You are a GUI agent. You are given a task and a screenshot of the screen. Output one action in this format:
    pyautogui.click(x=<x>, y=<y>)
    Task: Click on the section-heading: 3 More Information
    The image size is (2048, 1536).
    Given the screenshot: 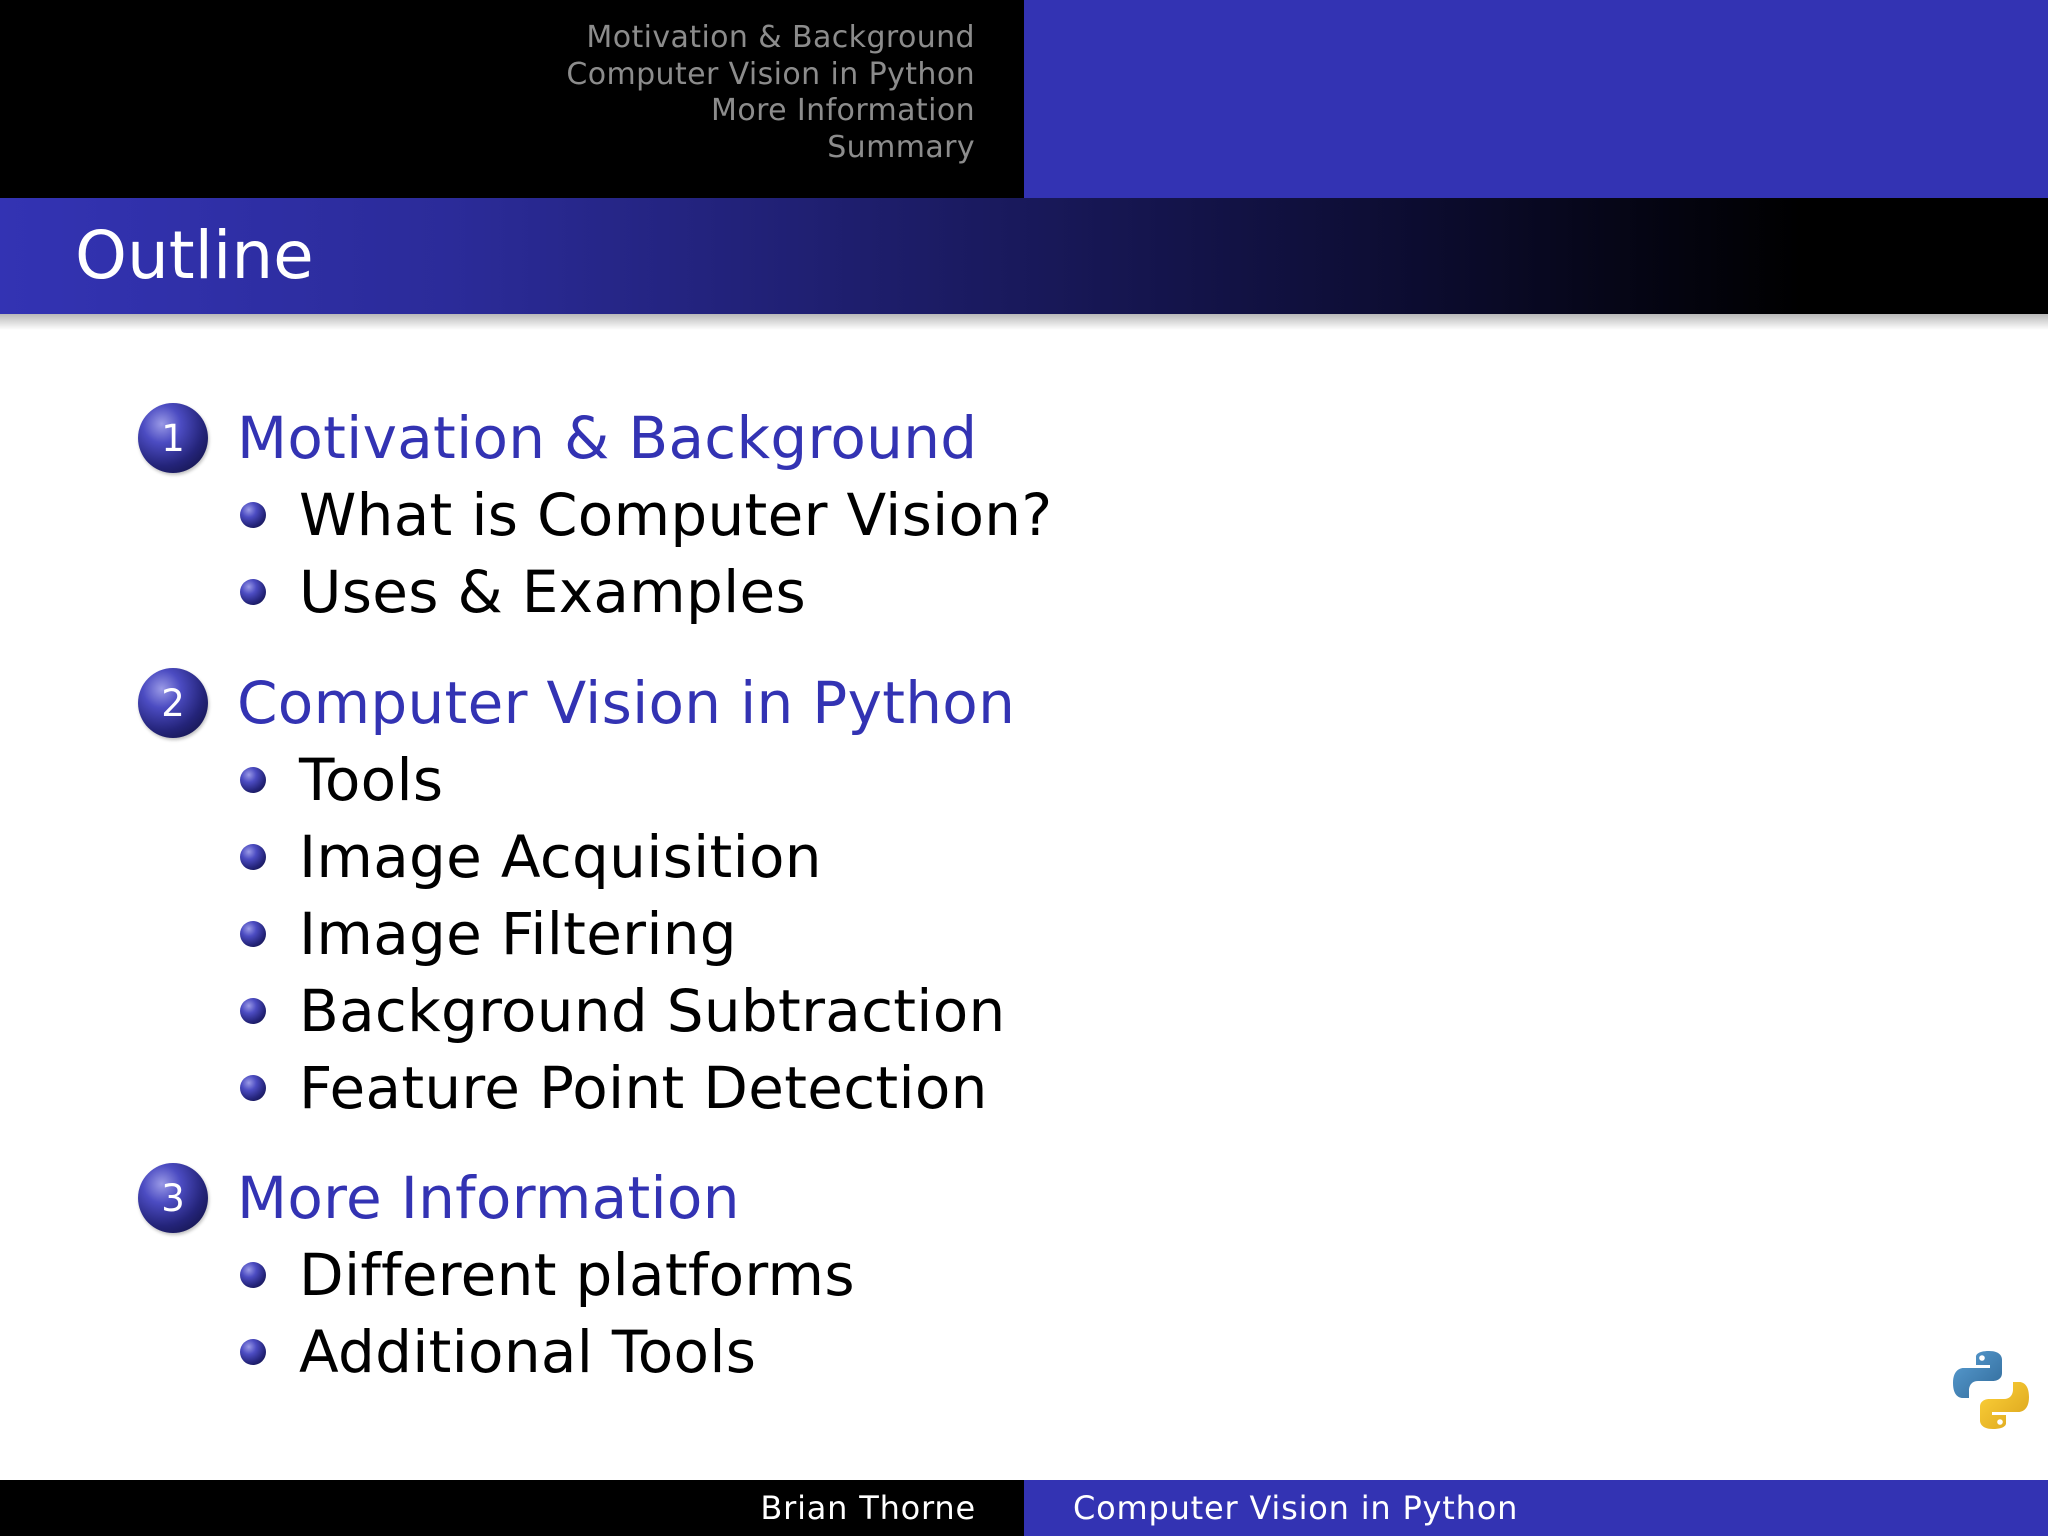 What is the action you would take?
    pyautogui.click(x=496, y=1198)
    